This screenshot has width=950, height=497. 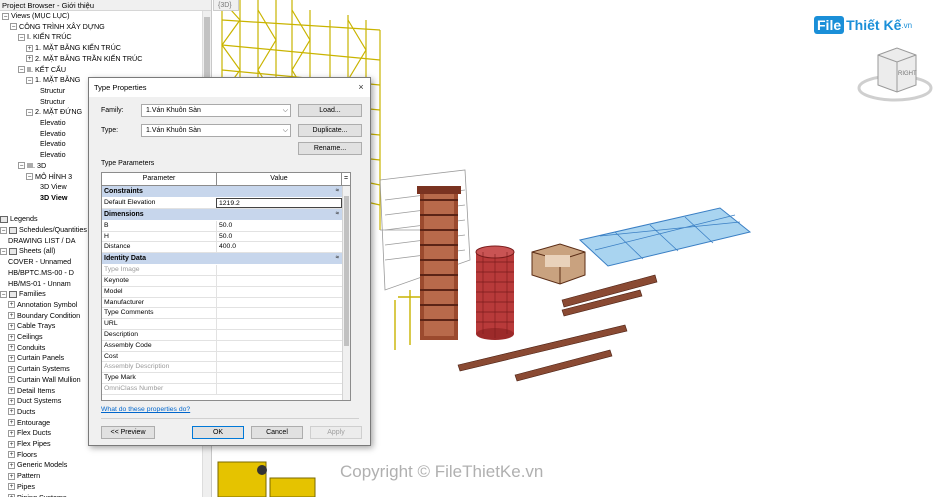 What do you see at coordinates (54, 112) in the screenshot?
I see `browser-node: −2. MẶT ĐỨNG` at bounding box center [54, 112].